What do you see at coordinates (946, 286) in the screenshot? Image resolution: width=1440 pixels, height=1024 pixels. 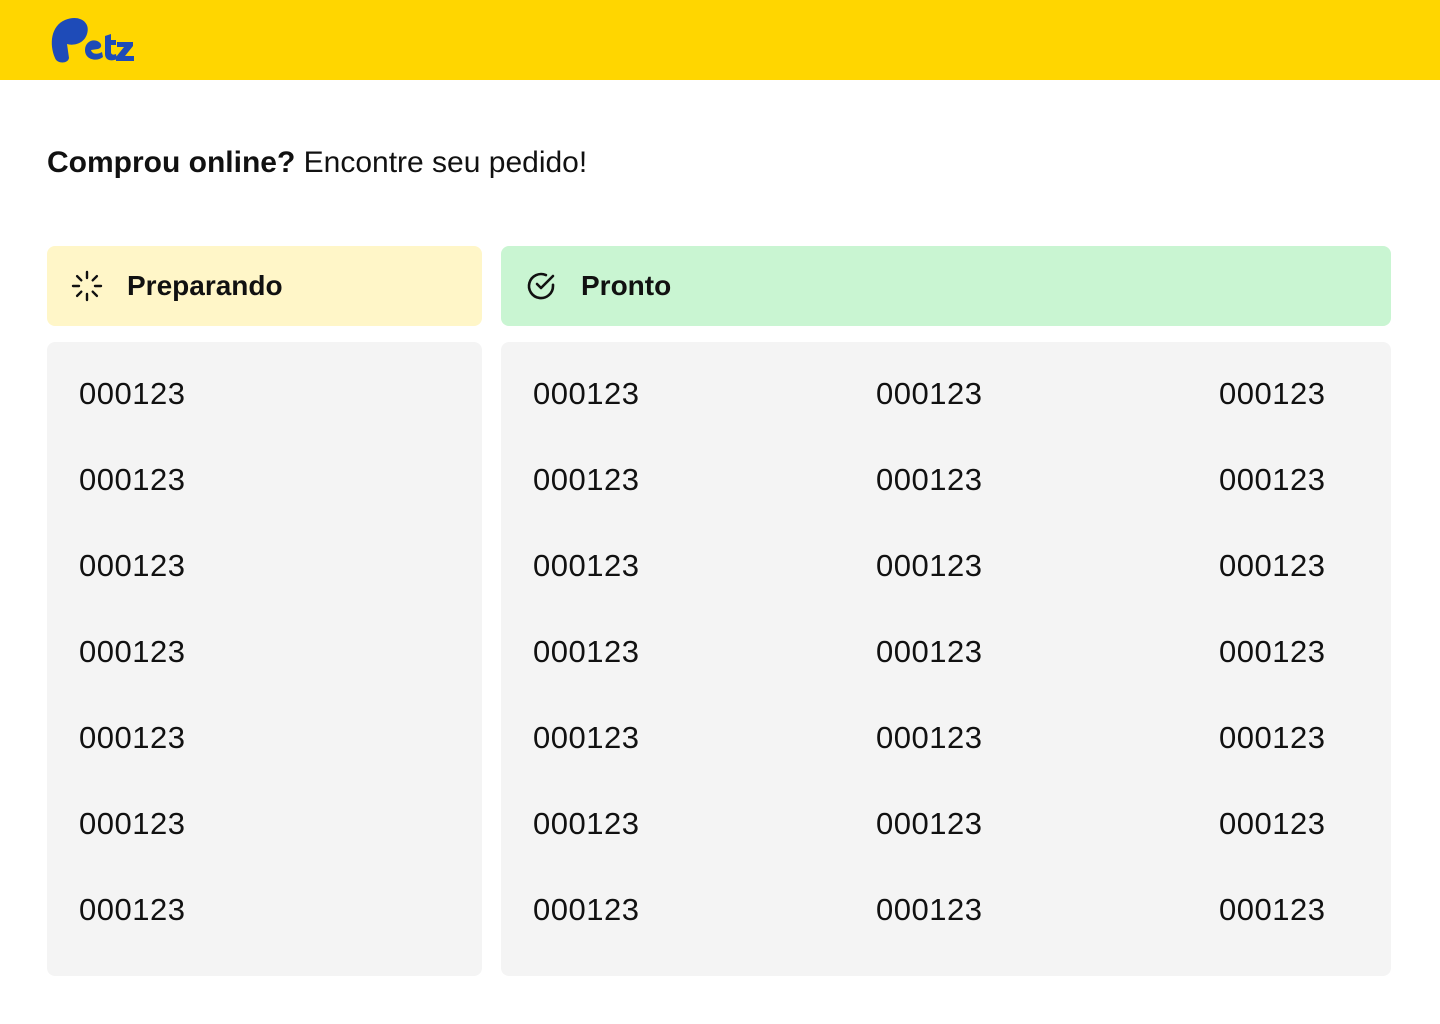 I see `ready-header: Pronto` at bounding box center [946, 286].